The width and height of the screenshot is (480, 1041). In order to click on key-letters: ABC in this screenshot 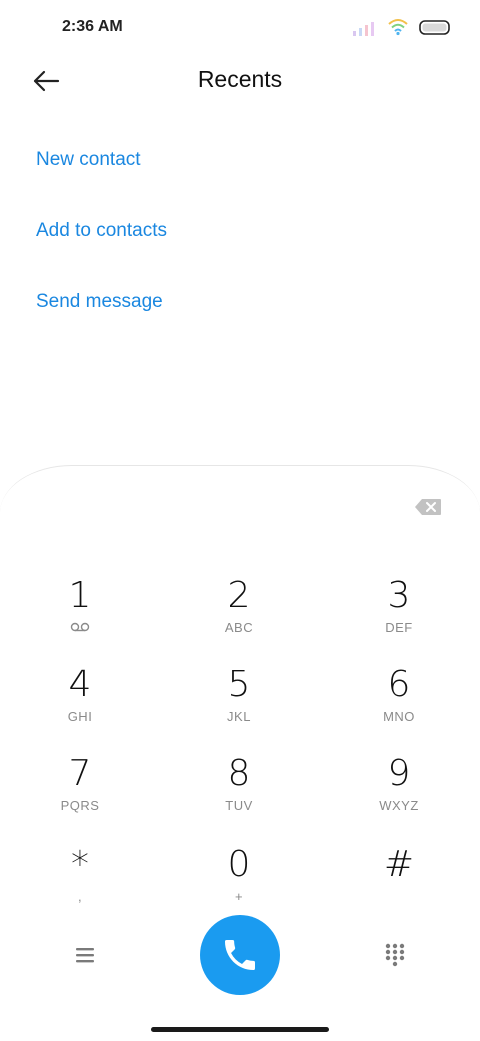, I will do `click(239, 627)`.